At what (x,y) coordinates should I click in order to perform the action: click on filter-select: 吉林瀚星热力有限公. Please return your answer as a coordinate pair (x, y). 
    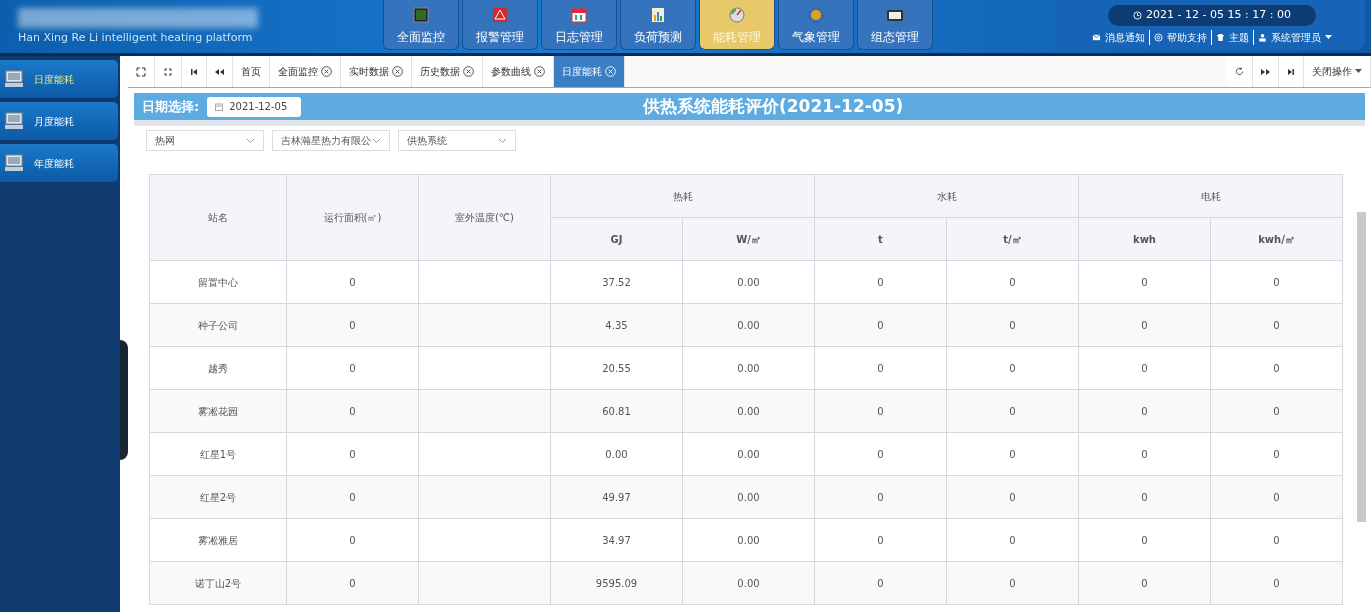
    Looking at the image, I should click on (331, 140).